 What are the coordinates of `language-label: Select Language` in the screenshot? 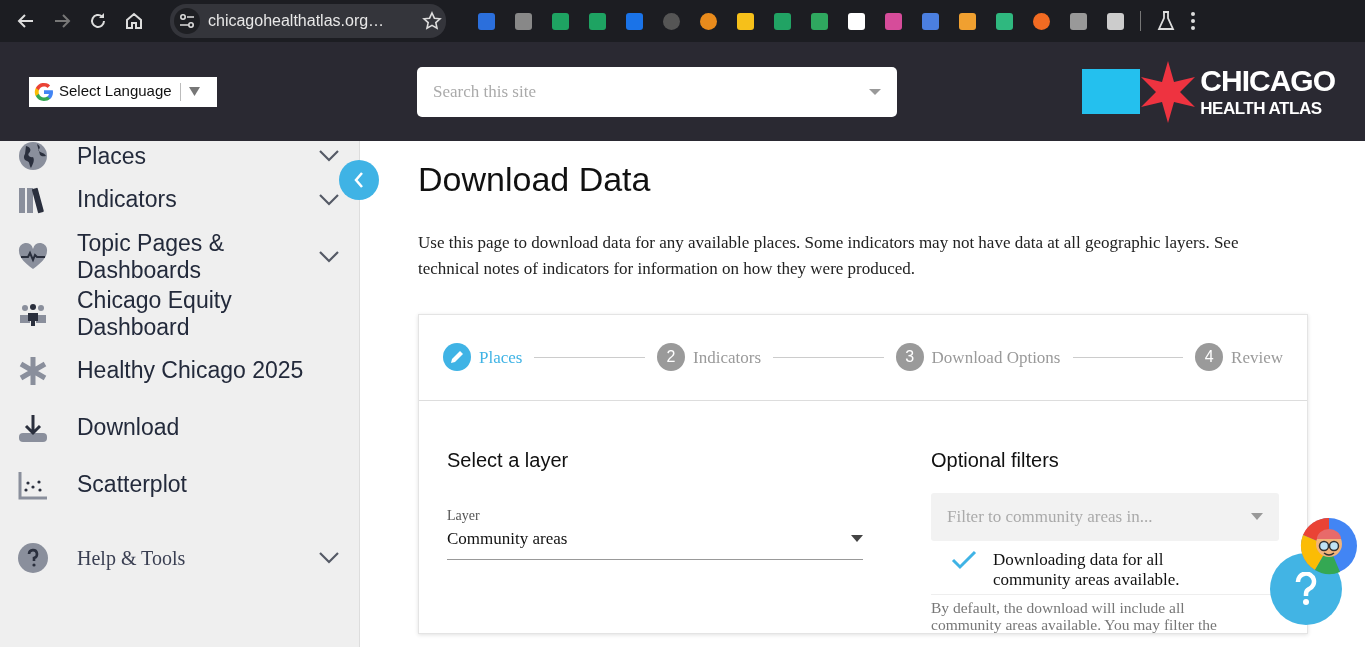 It's located at (115, 91).